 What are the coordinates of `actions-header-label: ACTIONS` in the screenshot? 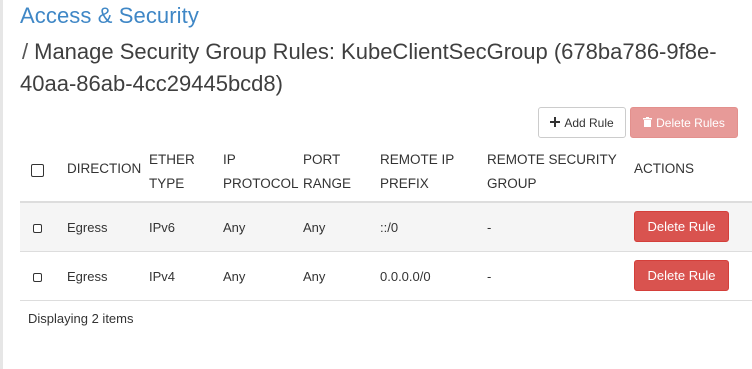 It's located at (664, 168).